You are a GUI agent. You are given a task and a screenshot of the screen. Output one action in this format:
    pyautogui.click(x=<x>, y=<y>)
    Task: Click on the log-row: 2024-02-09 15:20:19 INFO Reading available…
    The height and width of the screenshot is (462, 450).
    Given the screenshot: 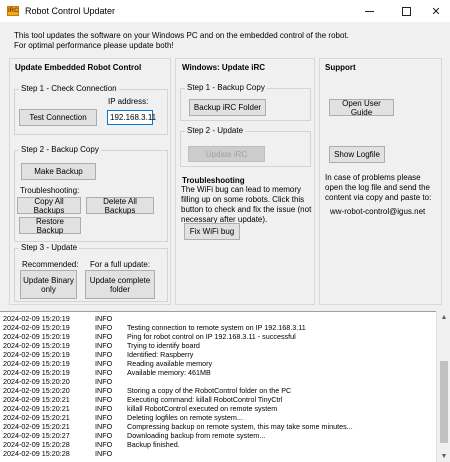 What is the action you would take?
    pyautogui.click(x=217, y=363)
    